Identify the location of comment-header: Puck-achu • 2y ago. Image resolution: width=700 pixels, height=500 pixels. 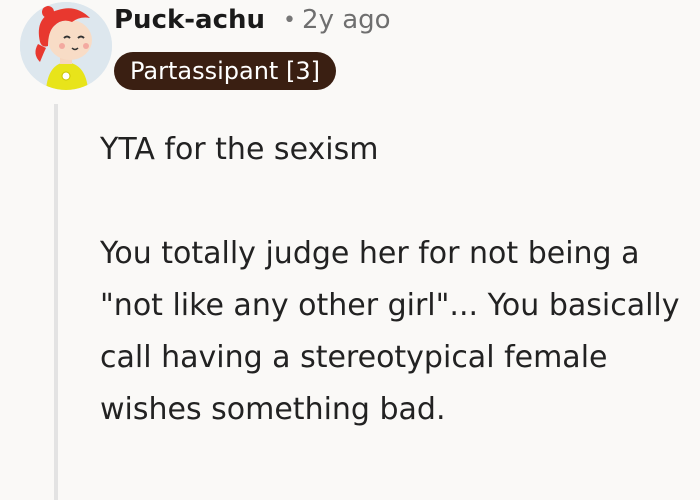
(252, 20).